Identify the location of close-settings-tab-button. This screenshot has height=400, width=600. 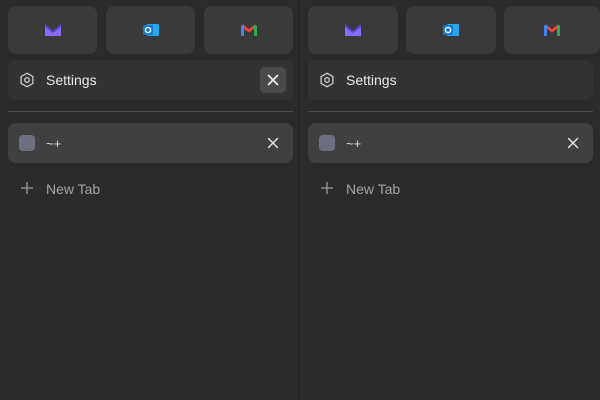
(273, 80).